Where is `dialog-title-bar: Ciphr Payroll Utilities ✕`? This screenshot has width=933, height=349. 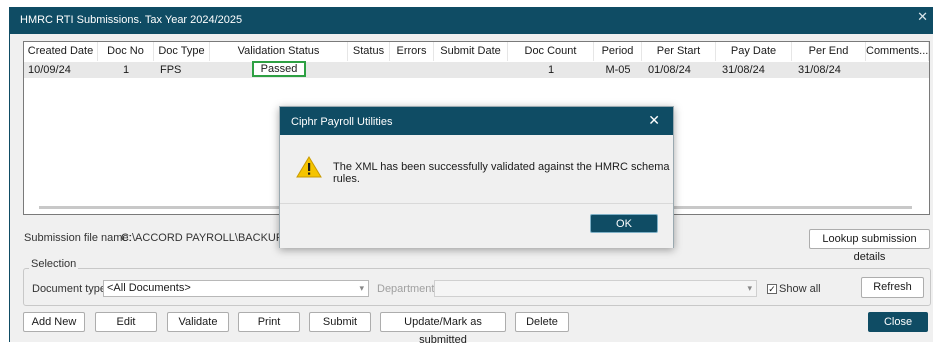
dialog-title-bar: Ciphr Payroll Utilities ✕ is located at coordinates (476, 121).